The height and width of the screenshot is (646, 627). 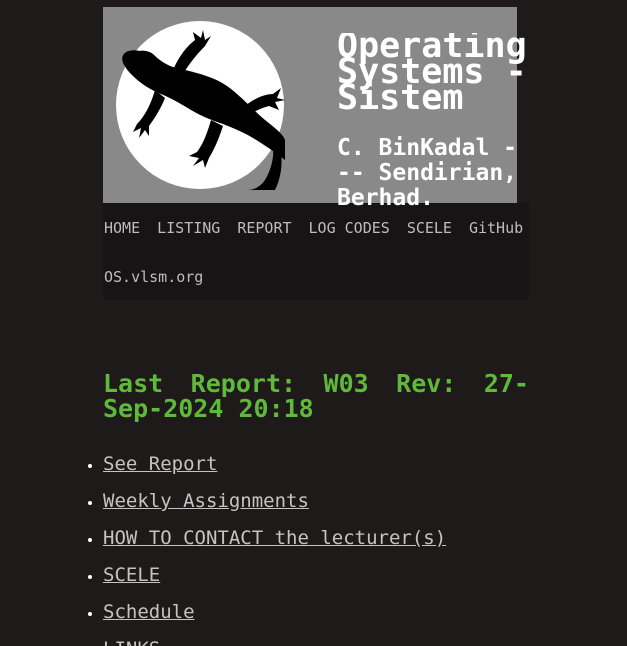 What do you see at coordinates (122, 228) in the screenshot?
I see `nav-item-home: HOME` at bounding box center [122, 228].